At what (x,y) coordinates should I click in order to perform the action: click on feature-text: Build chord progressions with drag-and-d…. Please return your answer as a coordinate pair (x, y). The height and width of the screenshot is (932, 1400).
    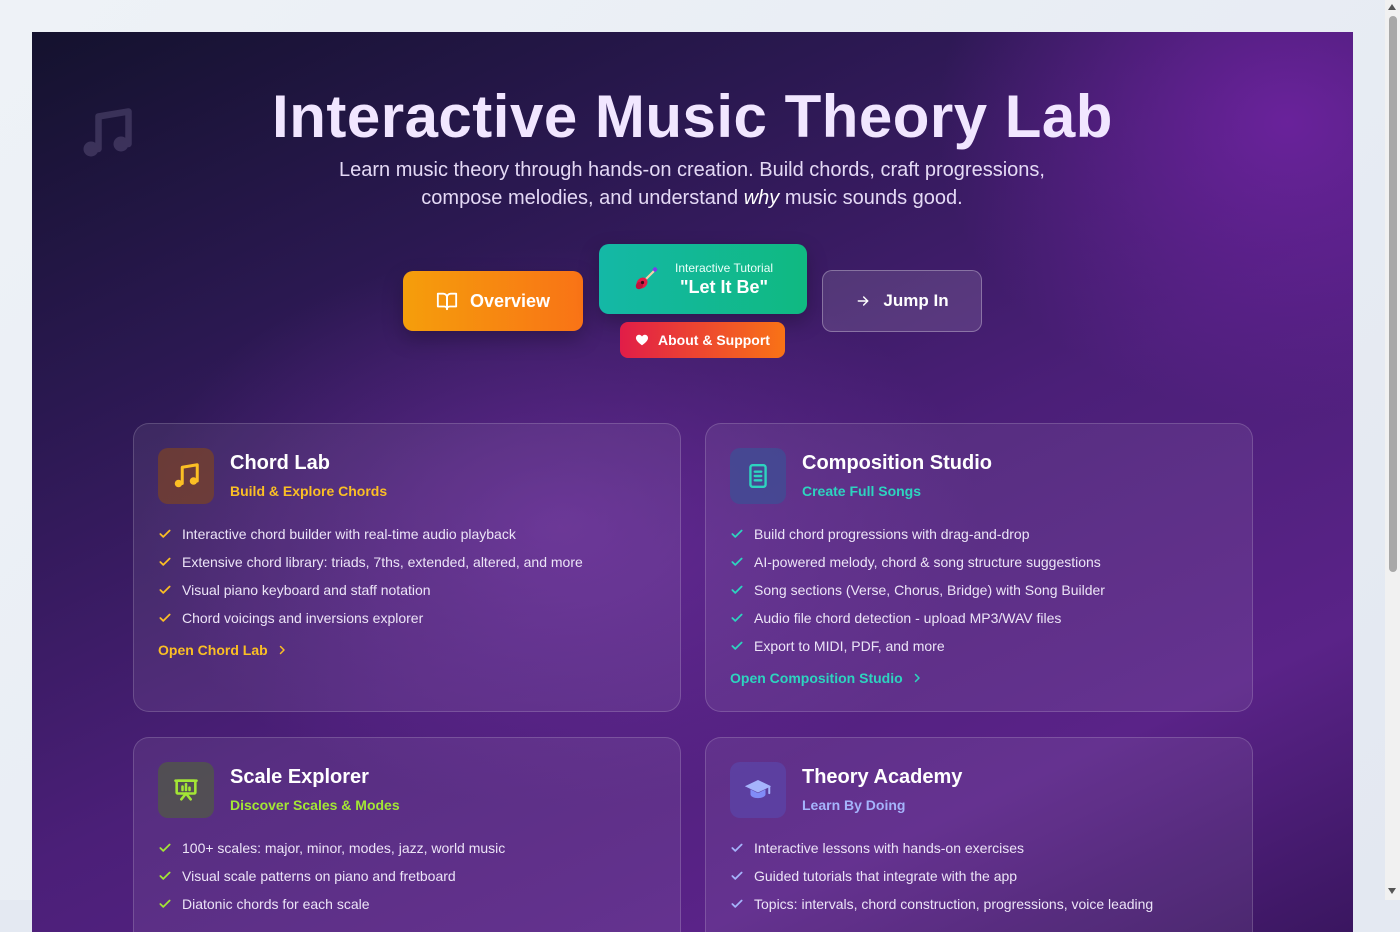
    Looking at the image, I should click on (892, 534).